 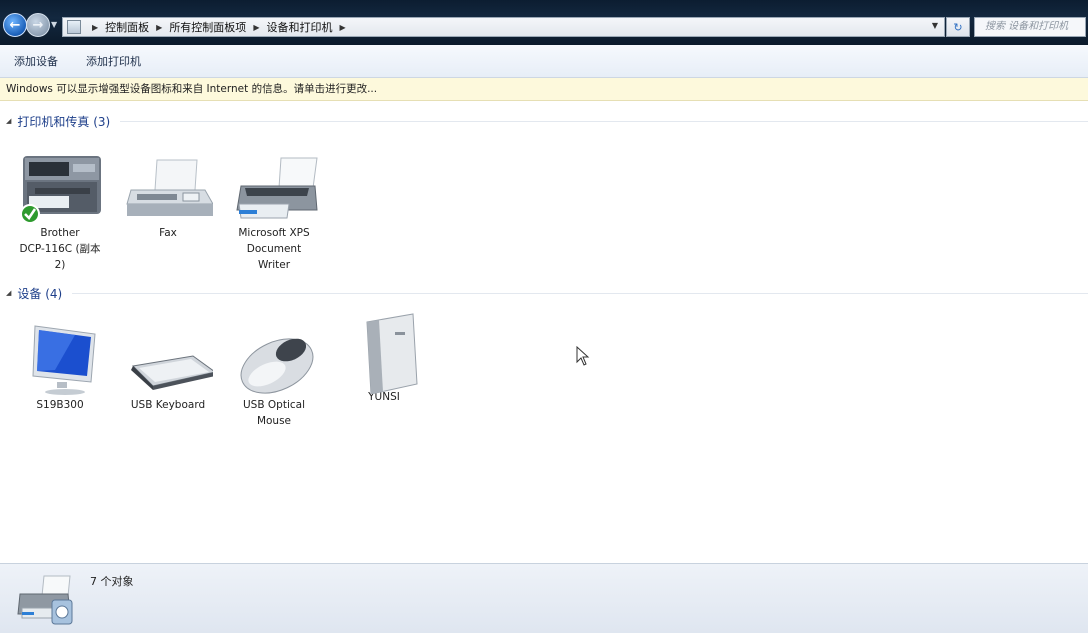 What do you see at coordinates (299, 27) in the screenshot?
I see `breadcrumb-label: 设备和打印机` at bounding box center [299, 27].